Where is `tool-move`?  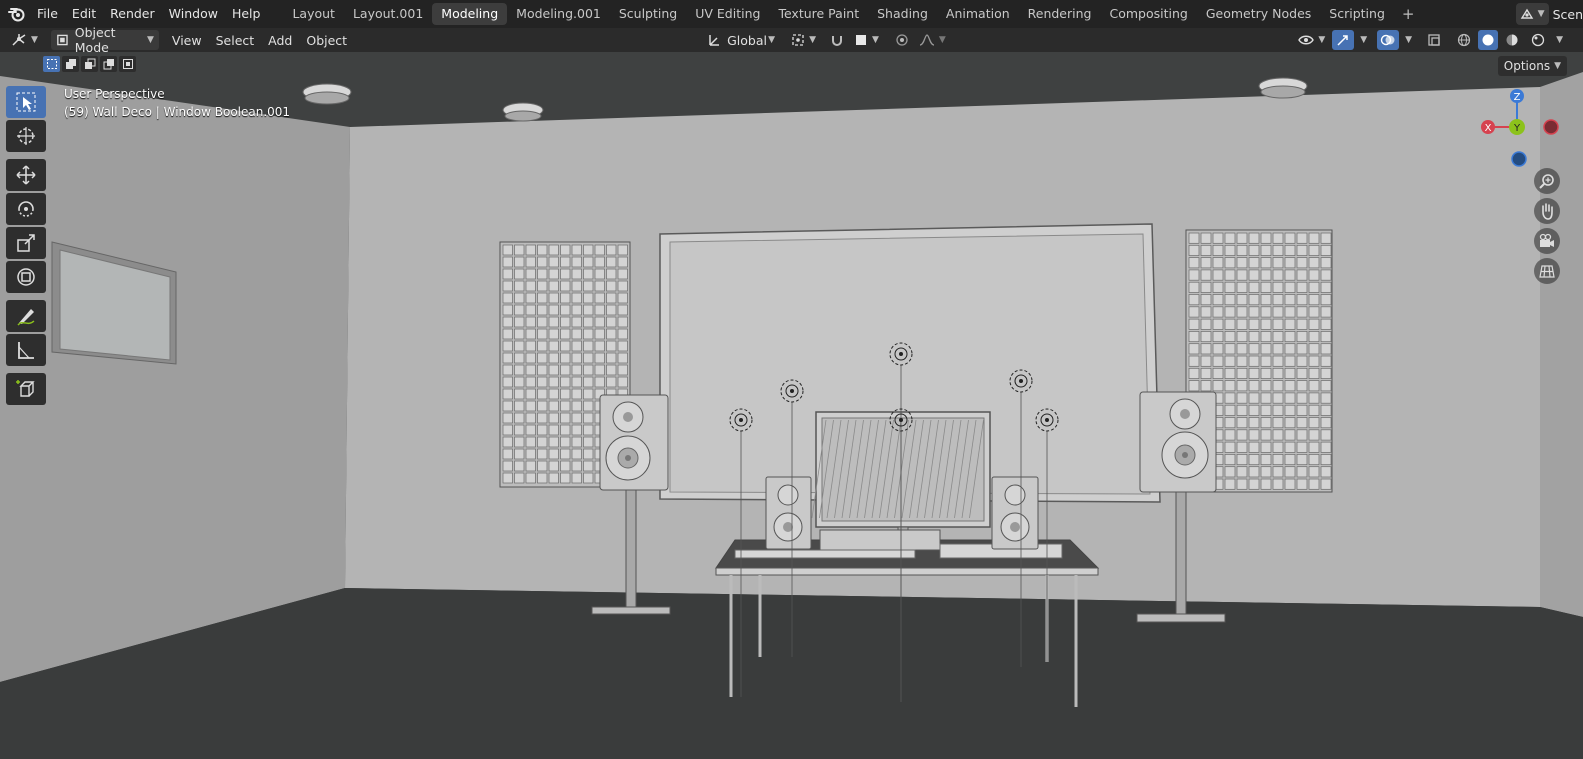 tool-move is located at coordinates (26, 175).